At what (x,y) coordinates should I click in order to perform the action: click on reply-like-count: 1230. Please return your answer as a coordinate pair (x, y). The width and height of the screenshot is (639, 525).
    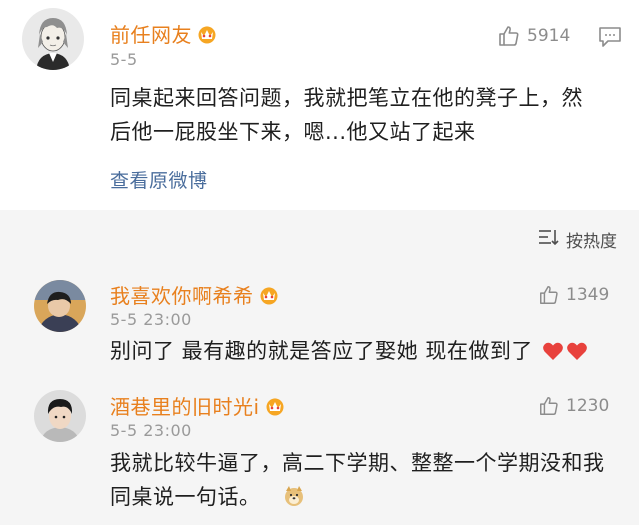
    Looking at the image, I should click on (588, 406).